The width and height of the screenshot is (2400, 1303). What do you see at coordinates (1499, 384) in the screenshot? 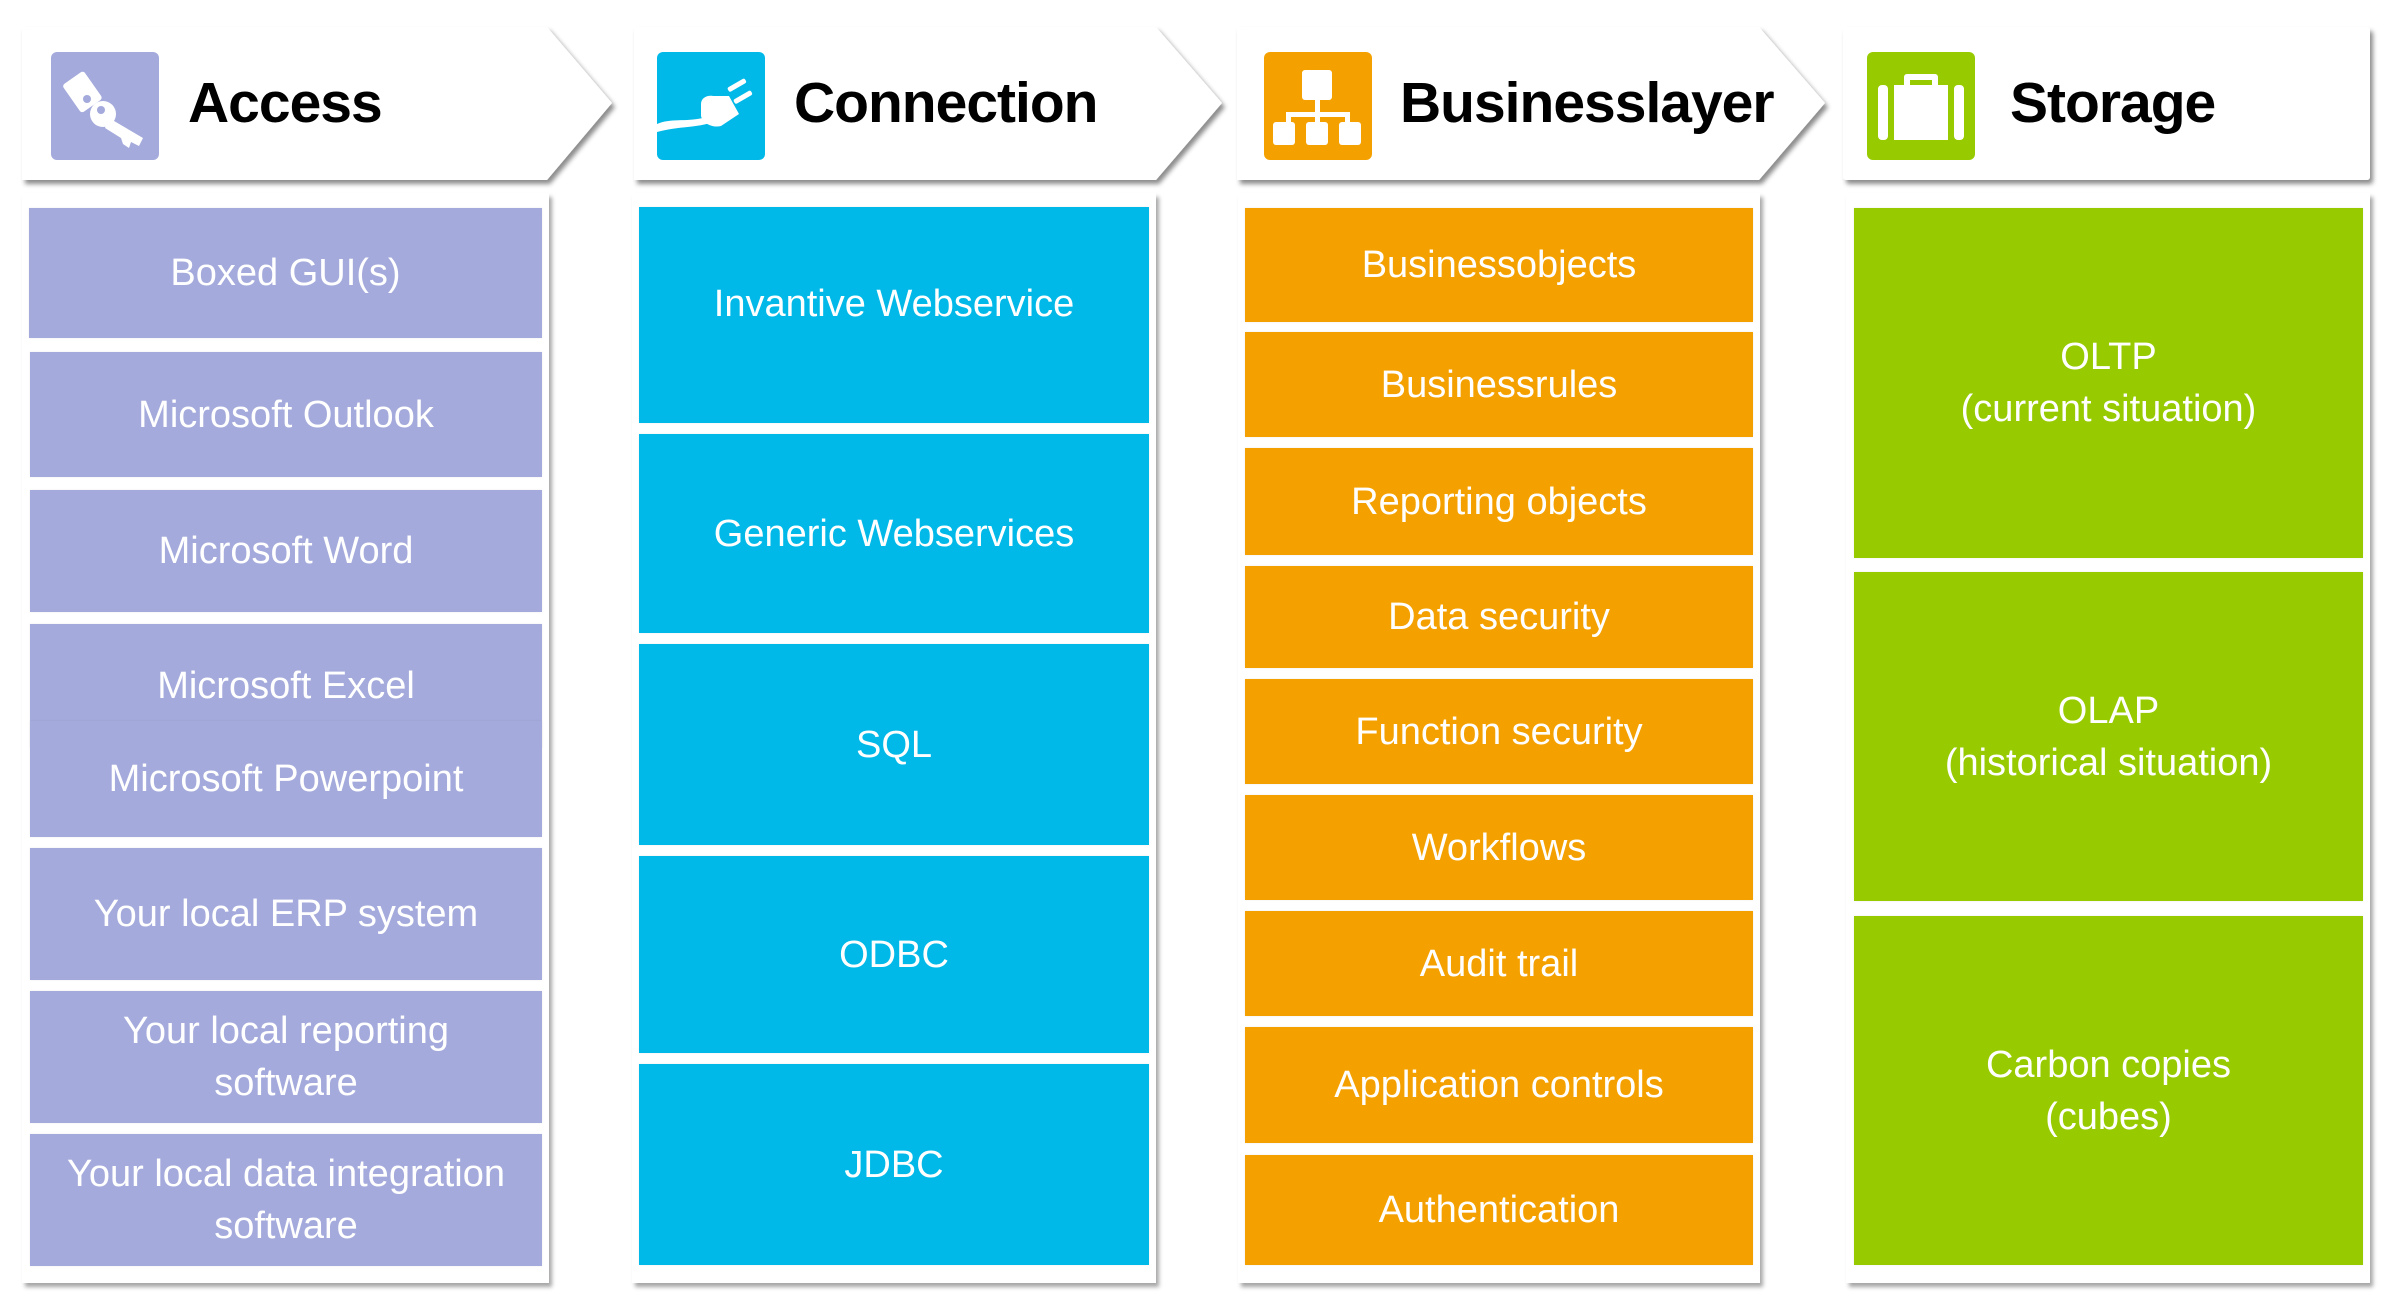
I see `businesslayer-item: Businessrules` at bounding box center [1499, 384].